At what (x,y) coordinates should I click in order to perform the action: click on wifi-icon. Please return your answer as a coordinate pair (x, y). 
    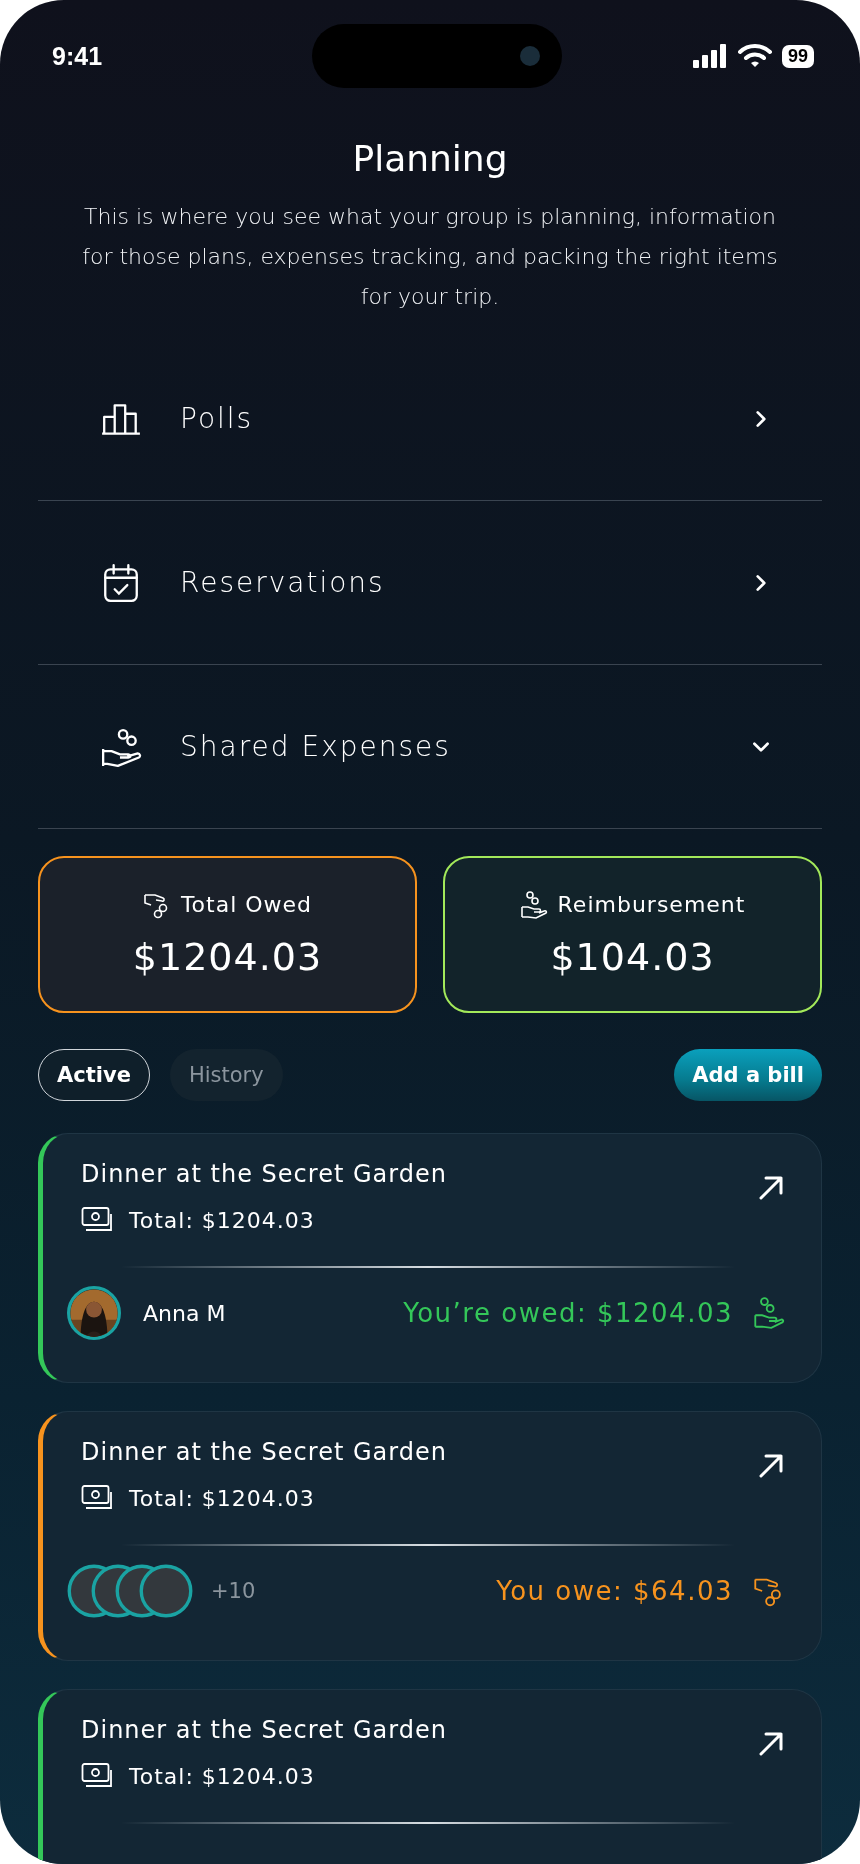
    Looking at the image, I should click on (754, 56).